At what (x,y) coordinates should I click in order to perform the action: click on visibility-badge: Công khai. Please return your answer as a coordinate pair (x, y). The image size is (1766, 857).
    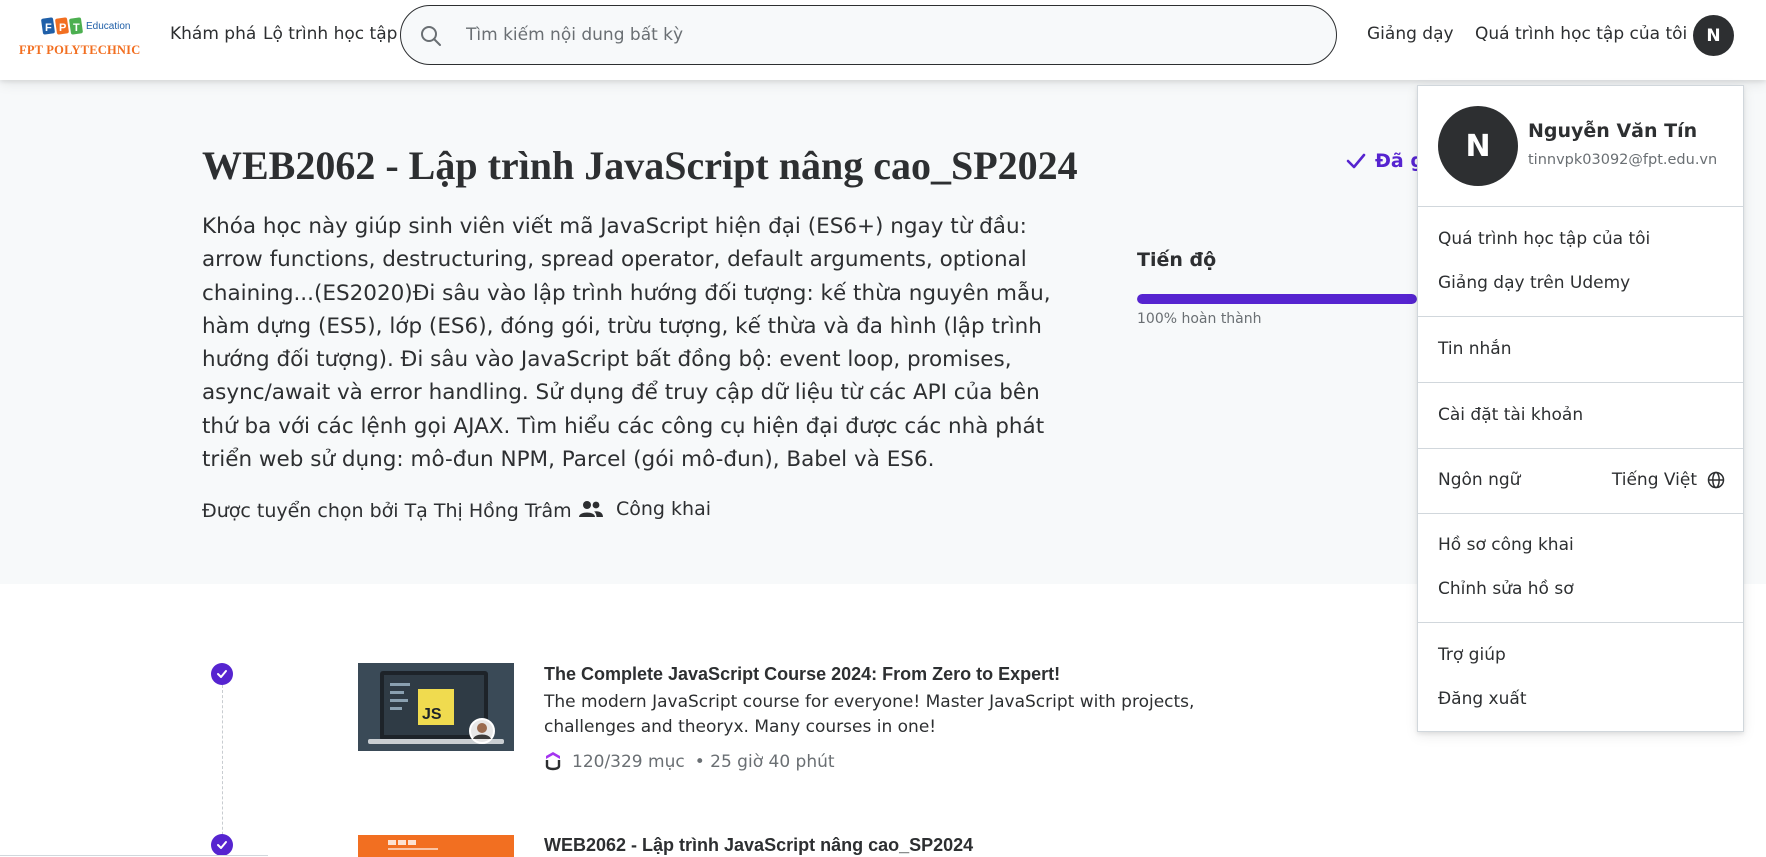
    Looking at the image, I should click on (644, 509).